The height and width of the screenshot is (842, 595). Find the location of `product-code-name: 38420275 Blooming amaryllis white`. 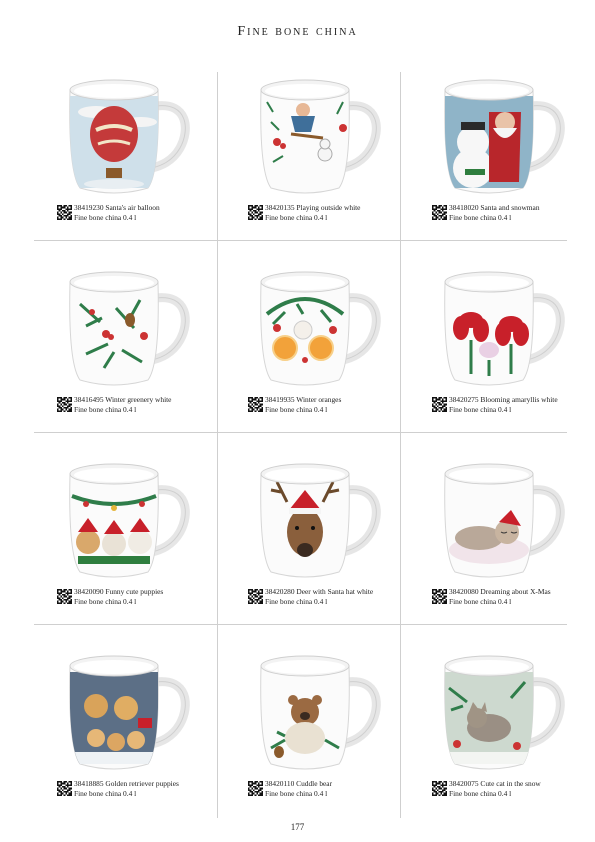

product-code-name: 38420275 Blooming amaryllis white is located at coordinates (503, 399).